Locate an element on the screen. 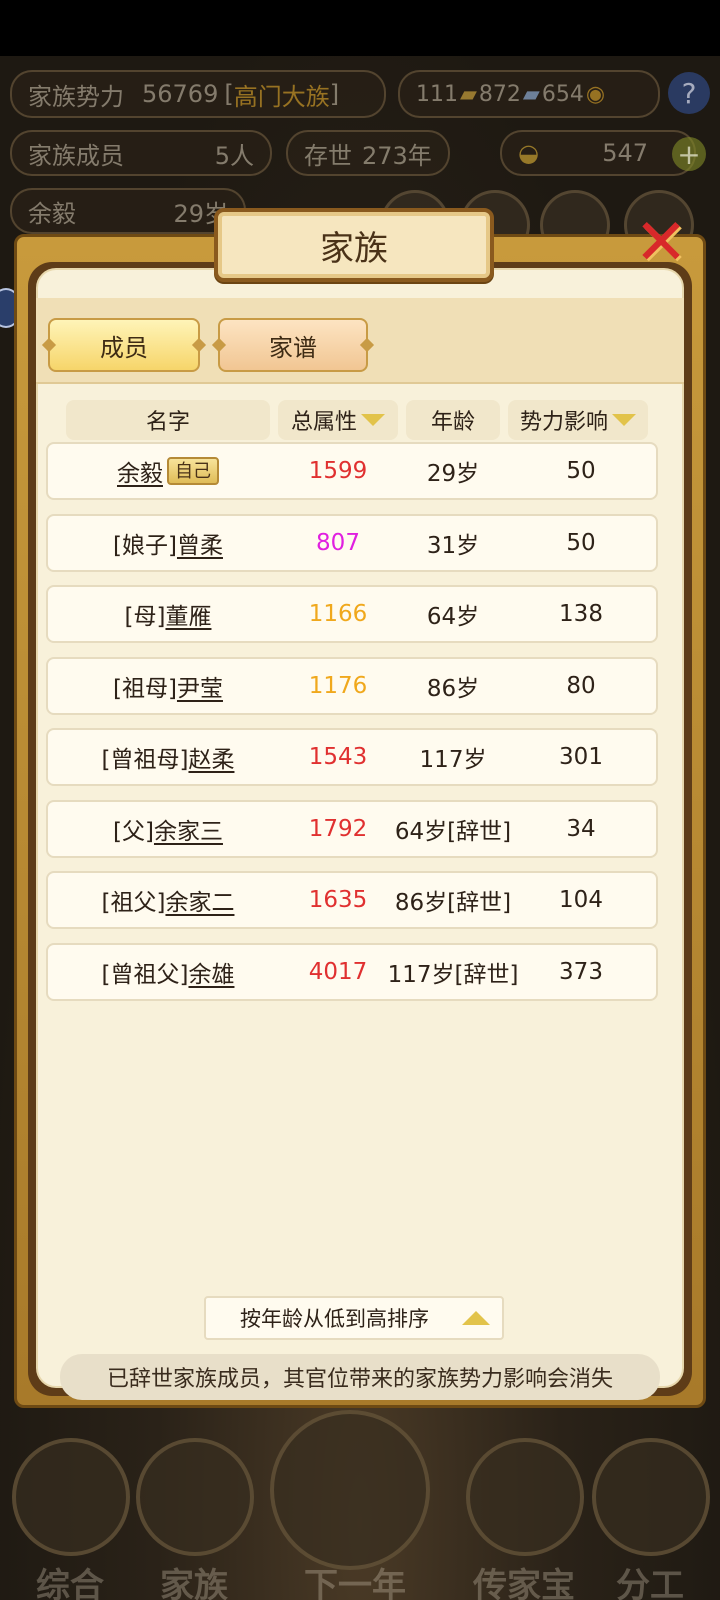 This screenshot has width=720, height=1600. member-row: [祖母] 尹莹 1176 86岁 80 is located at coordinates (352, 686).